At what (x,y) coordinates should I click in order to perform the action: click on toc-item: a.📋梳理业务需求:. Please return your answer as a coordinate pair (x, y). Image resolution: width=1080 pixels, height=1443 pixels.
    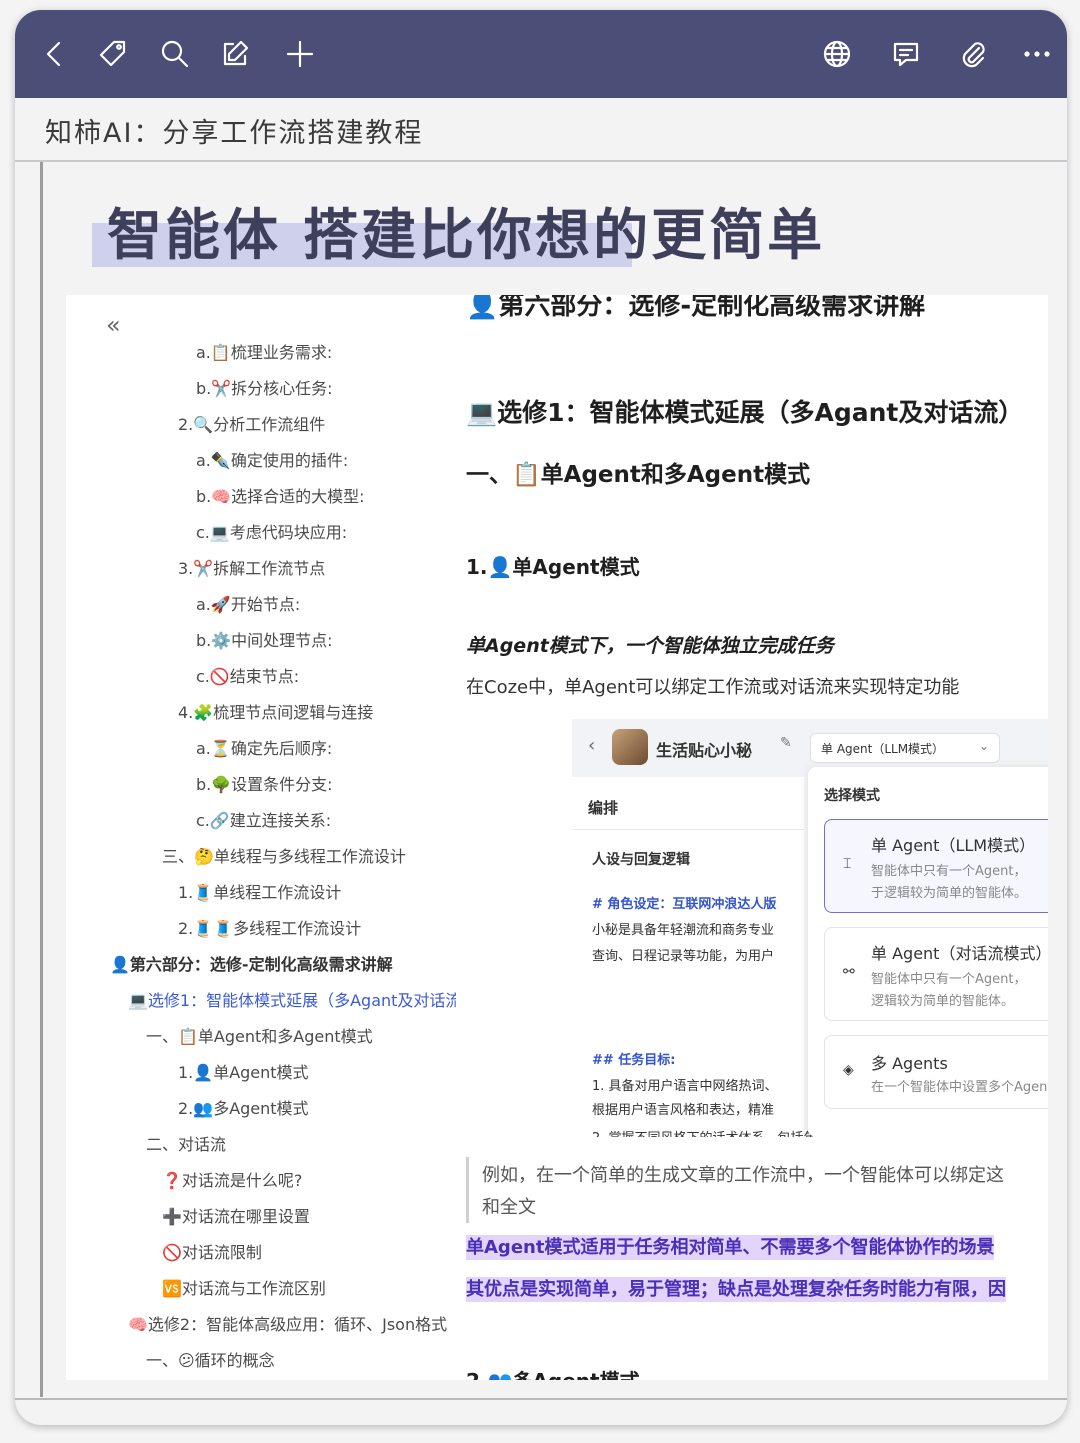
    Looking at the image, I should click on (264, 351).